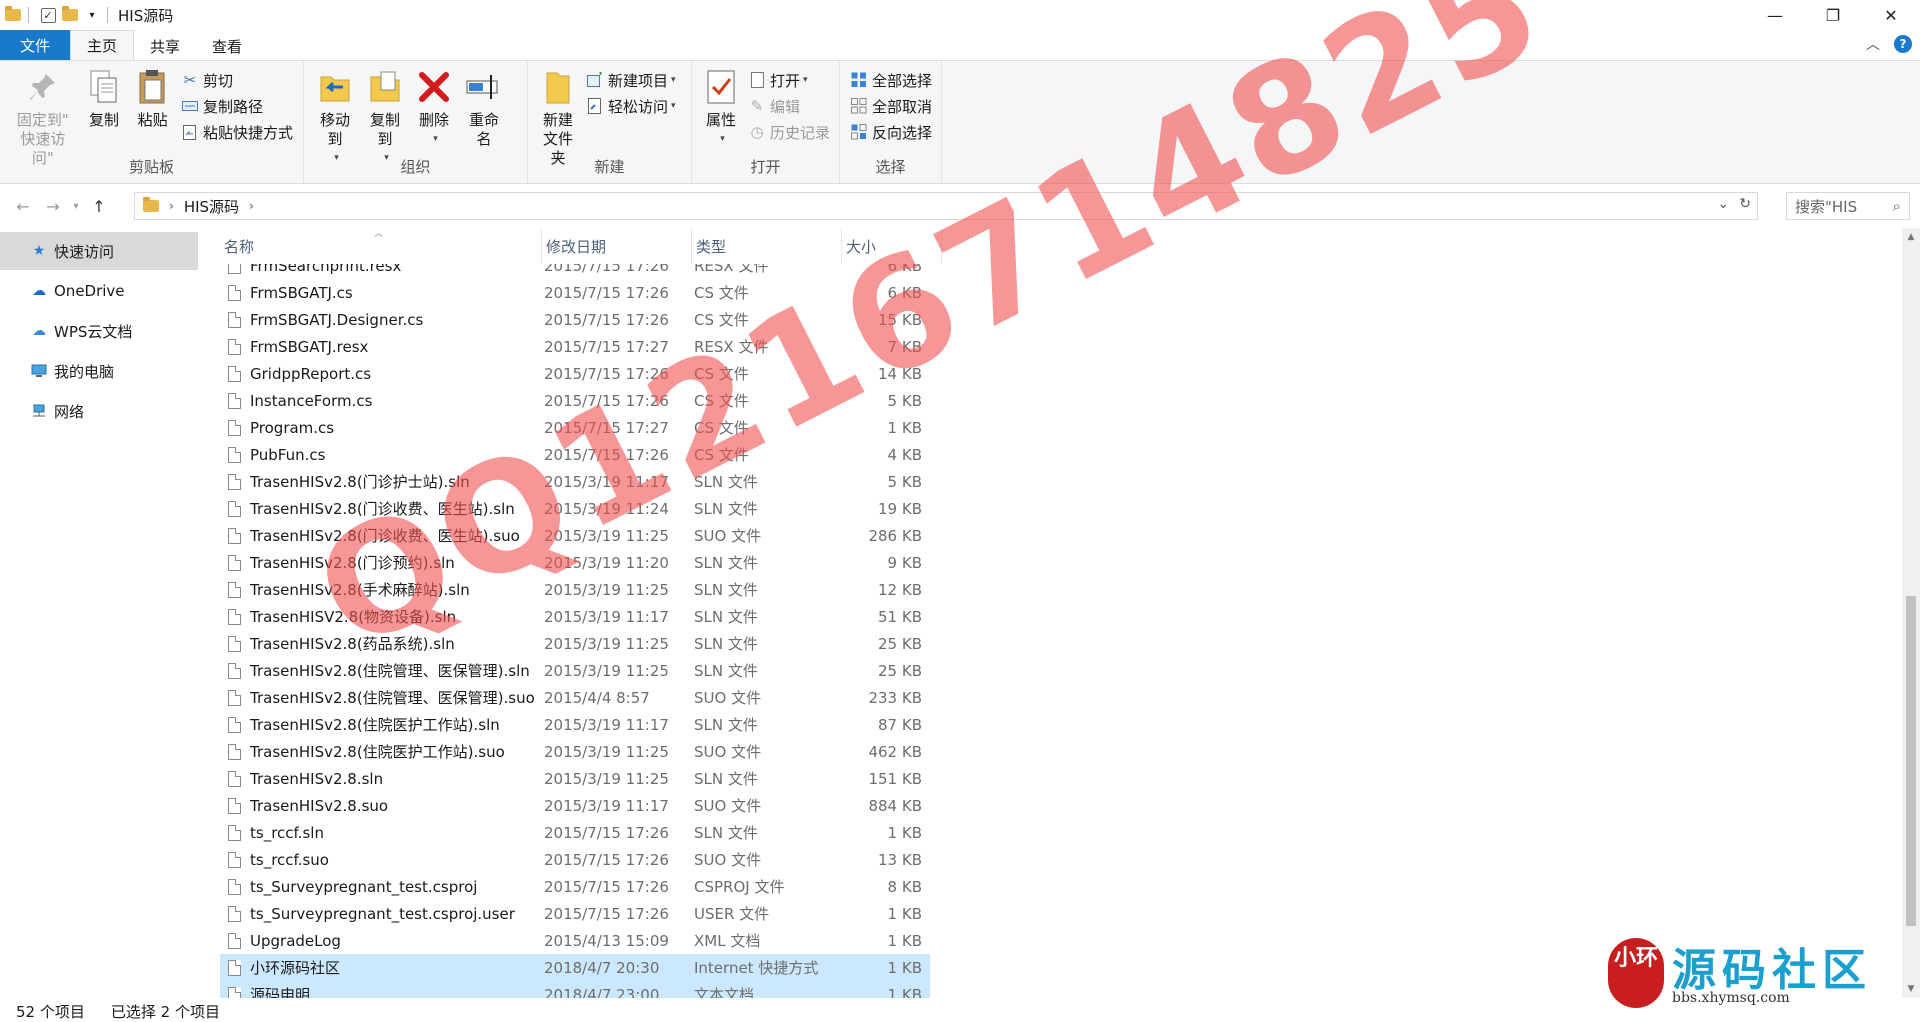 Image resolution: width=1920 pixels, height=1022 pixels. Describe the element at coordinates (728, 698) in the screenshot. I see `file-type: SUO 文件` at that location.